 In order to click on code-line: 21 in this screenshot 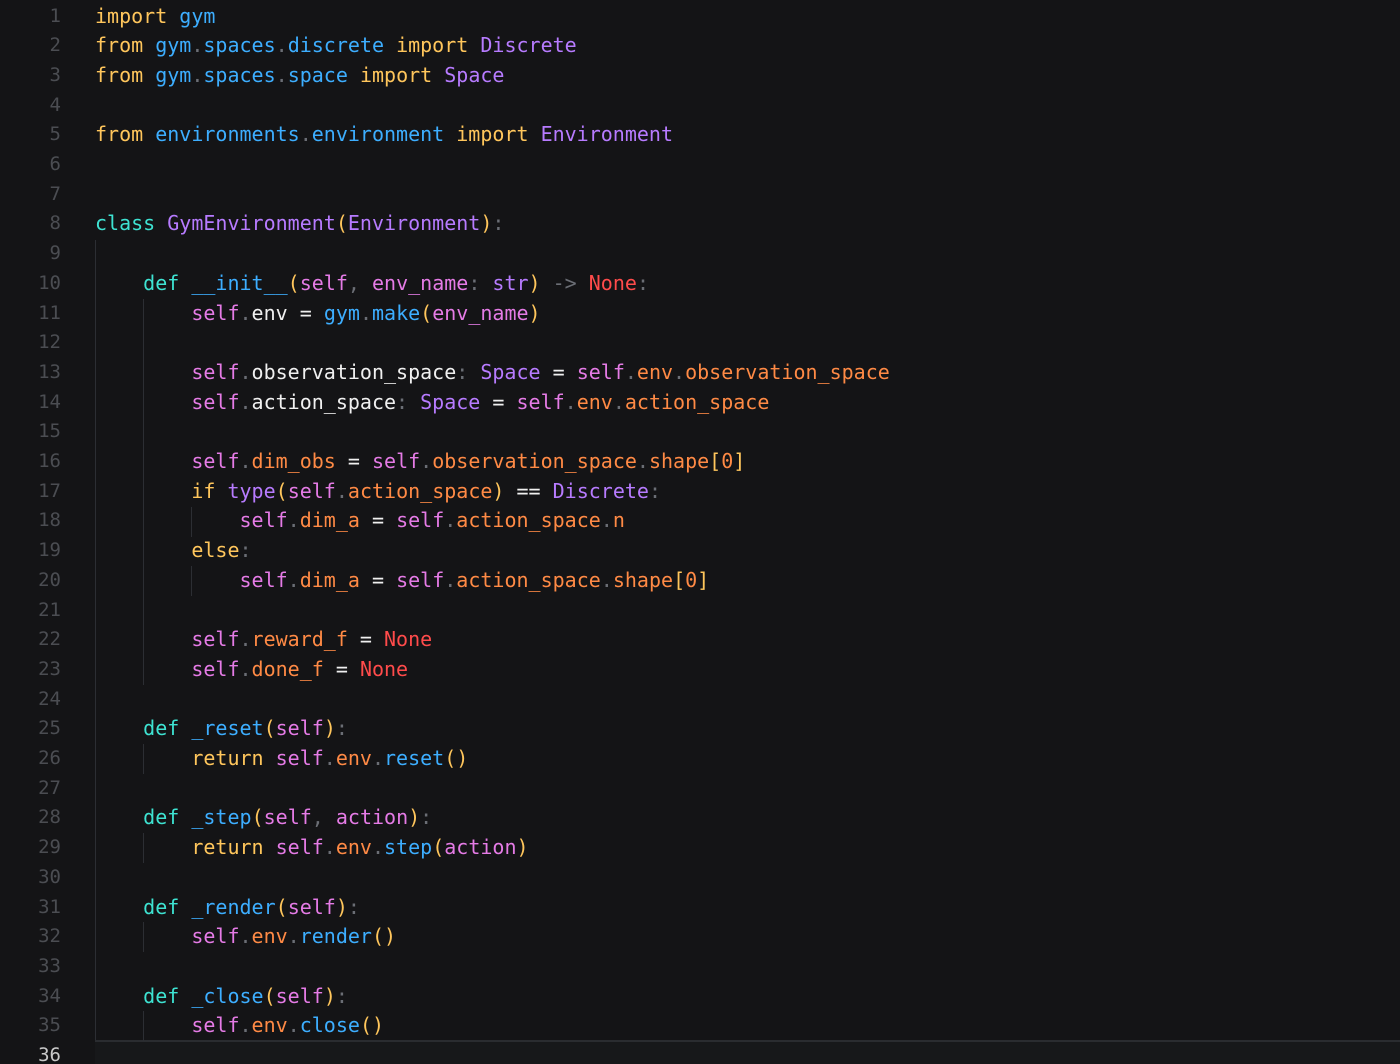, I will do `click(700, 611)`.